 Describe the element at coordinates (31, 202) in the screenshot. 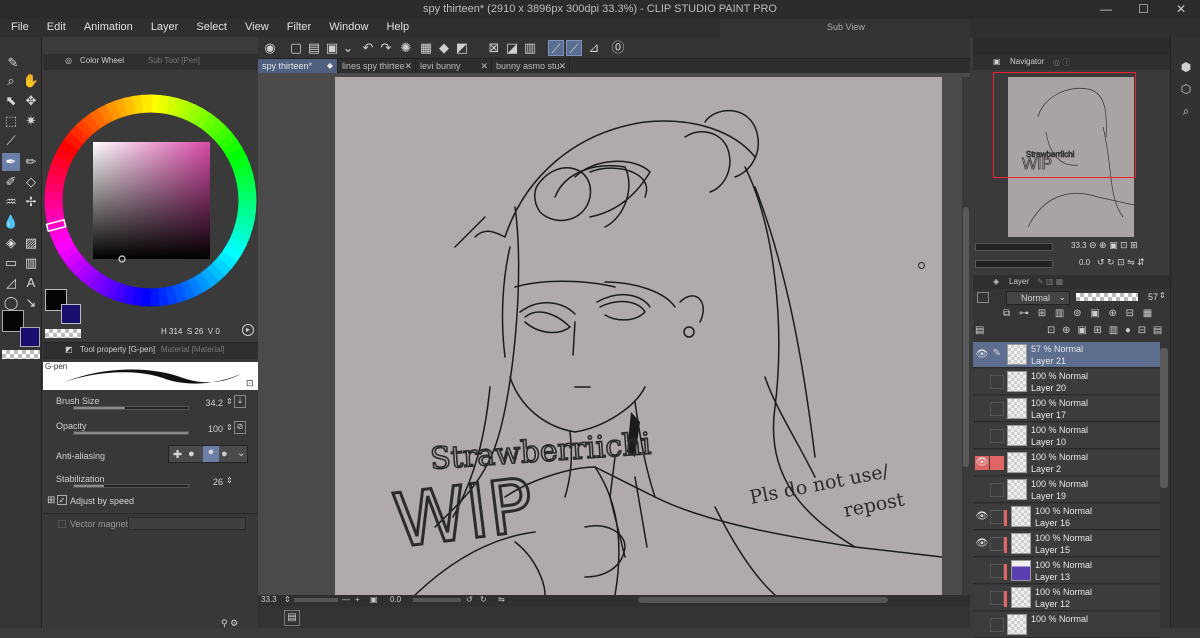

I see `blend-tool-icon: ✢` at that location.